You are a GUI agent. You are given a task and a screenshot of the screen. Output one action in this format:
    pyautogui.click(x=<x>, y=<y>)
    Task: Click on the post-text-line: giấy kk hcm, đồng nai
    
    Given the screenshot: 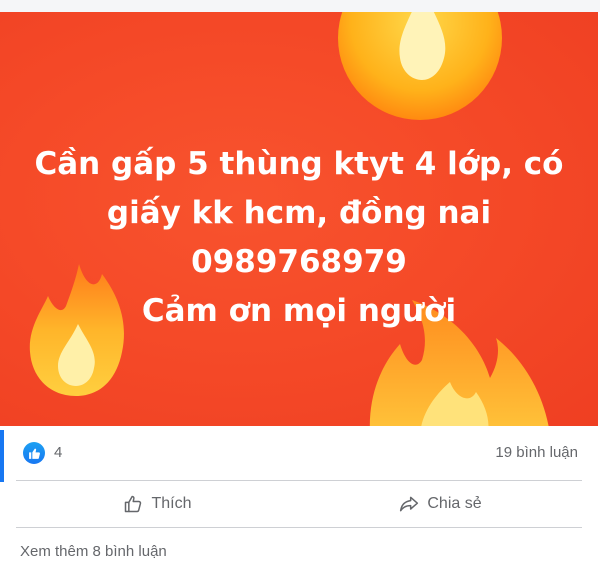 What is the action you would take?
    pyautogui.click(x=299, y=213)
    